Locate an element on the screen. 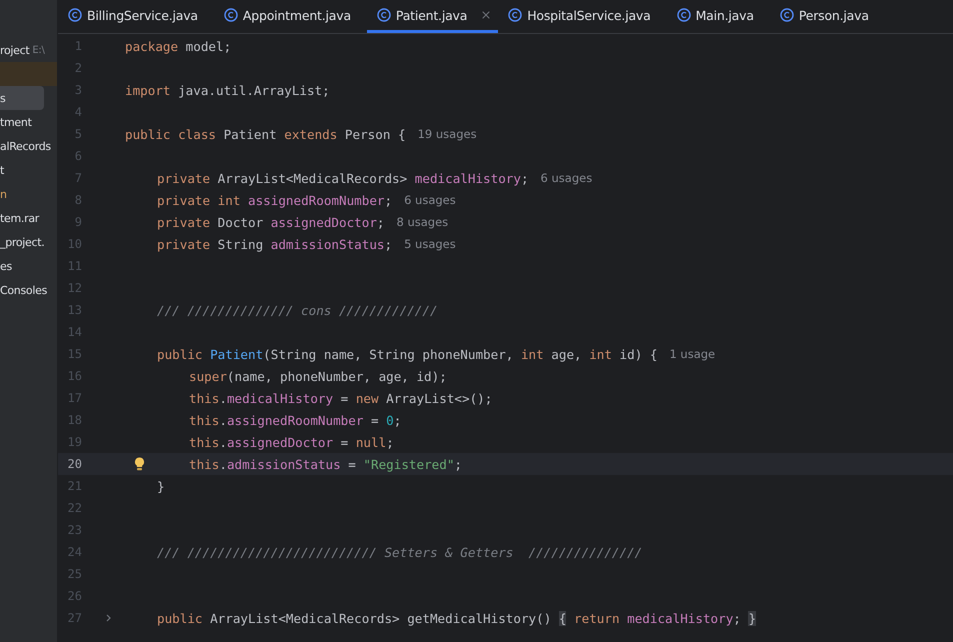  code-comment: /// ///////////////////////// Setters & Getters /////////////// is located at coordinates (399, 552).